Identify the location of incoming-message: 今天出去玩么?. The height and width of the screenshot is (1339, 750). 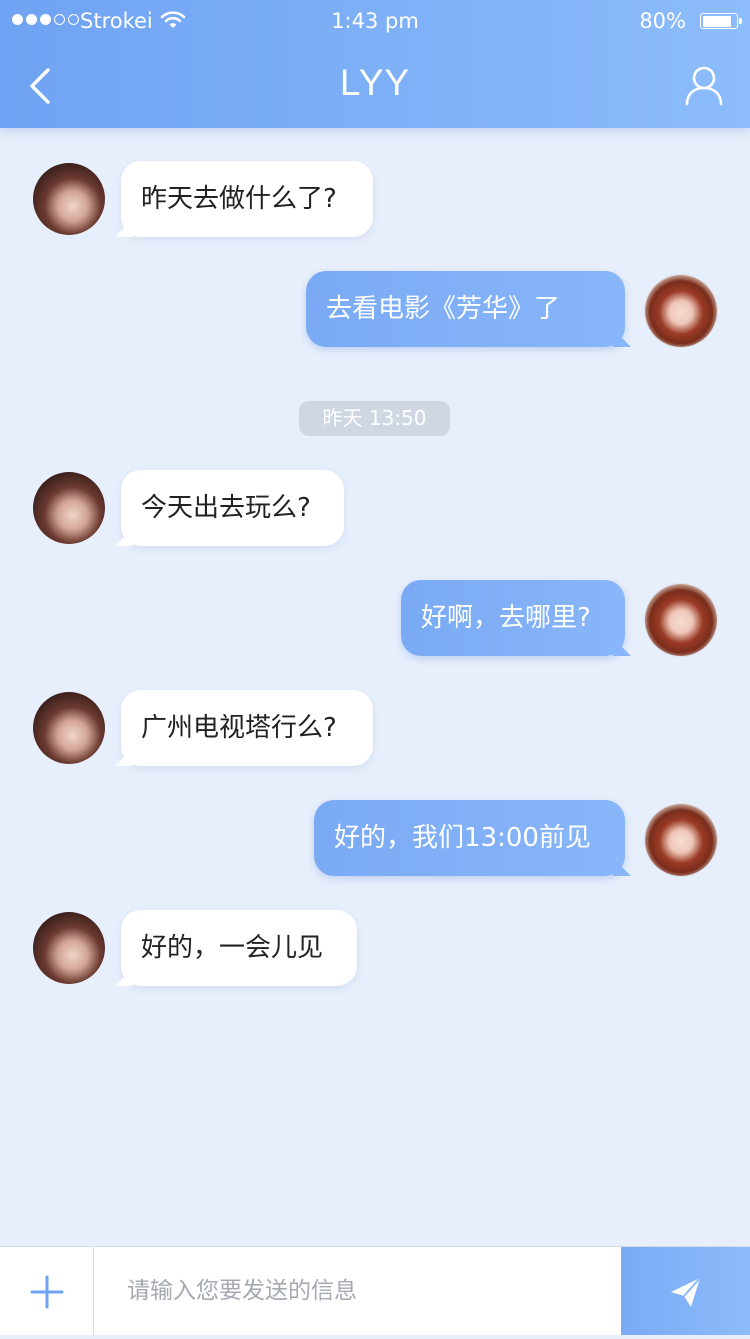
(232, 508).